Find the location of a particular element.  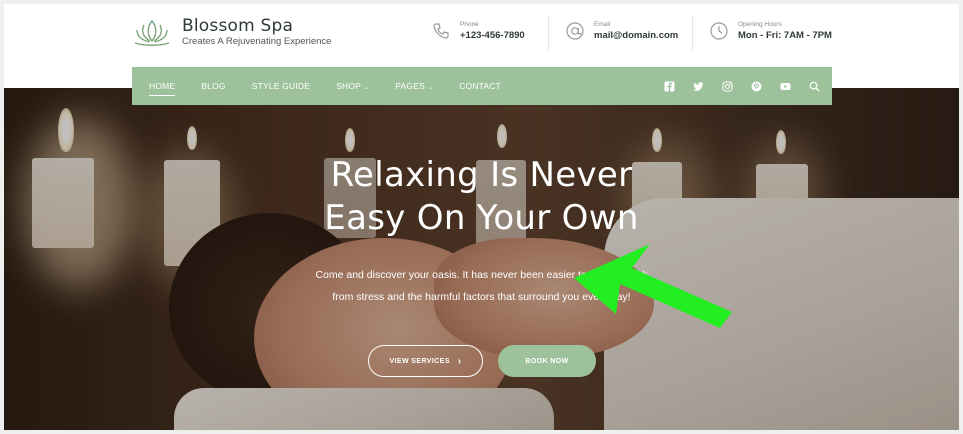

phone-info: Phone +123-456-7890 is located at coordinates (477, 31).